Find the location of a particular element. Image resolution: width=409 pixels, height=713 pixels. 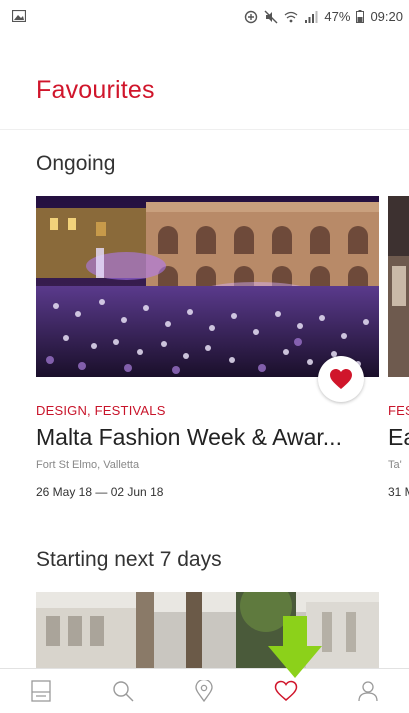

event-venue: Fort St Elmo, Valletta is located at coordinates (88, 465).